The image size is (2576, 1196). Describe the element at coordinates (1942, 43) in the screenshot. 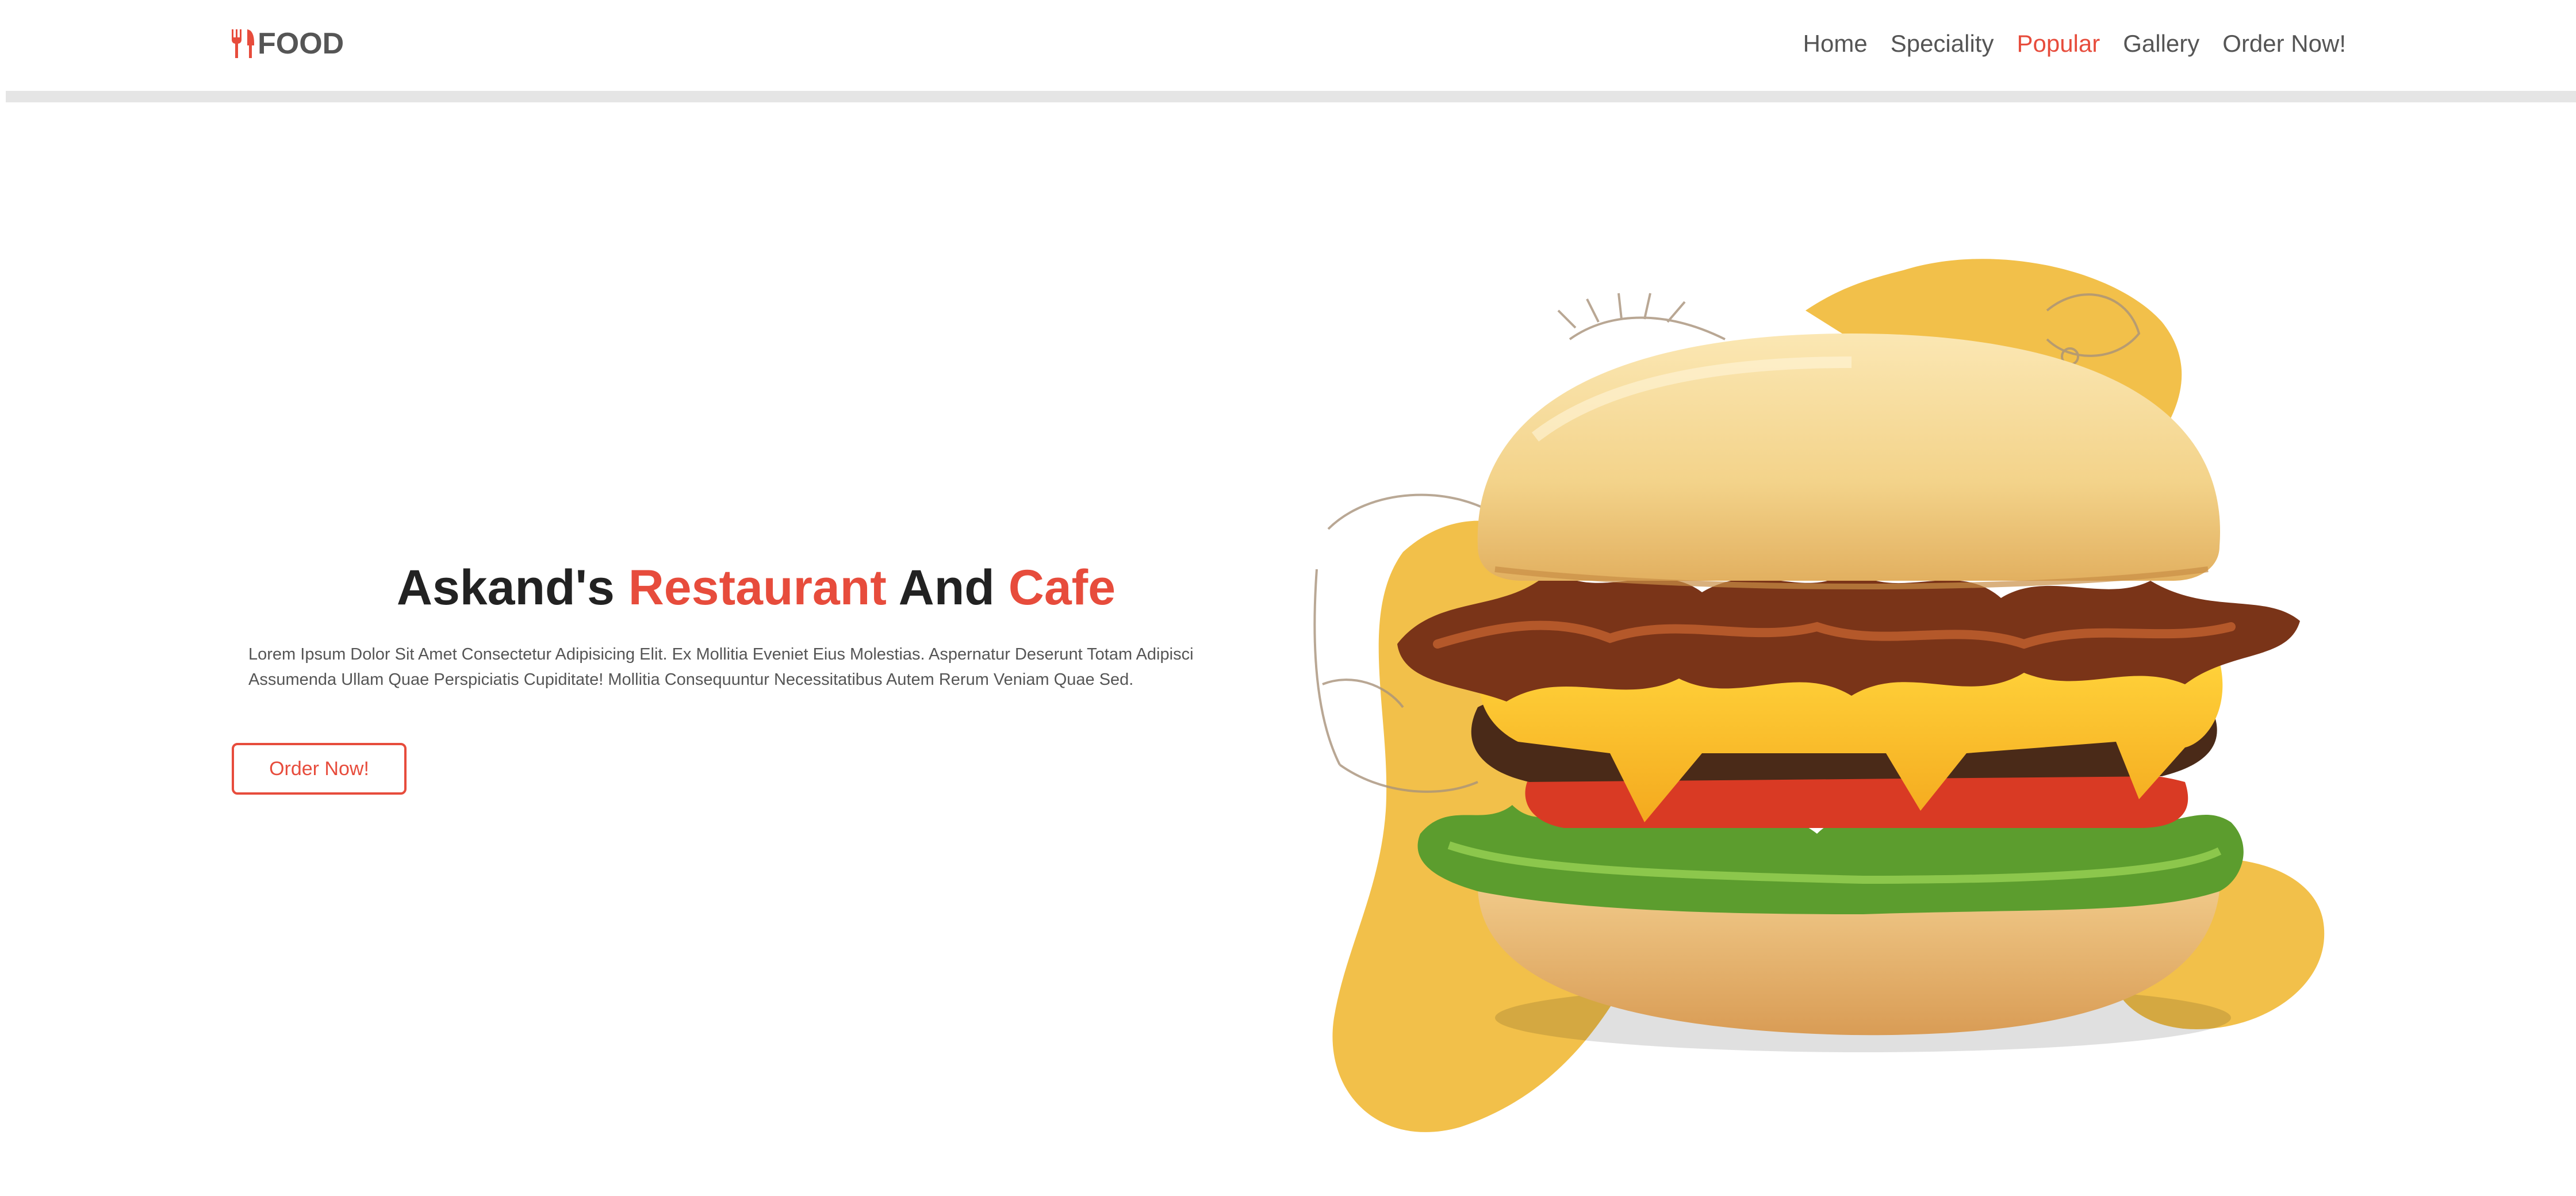

I see `nav-speciality: Speciality` at that location.